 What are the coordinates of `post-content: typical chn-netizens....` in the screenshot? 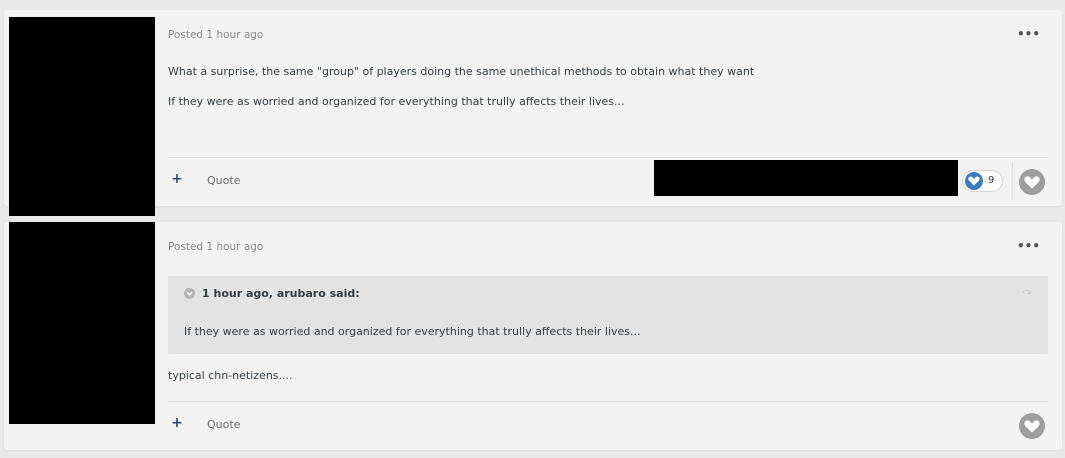 It's located at (608, 376).